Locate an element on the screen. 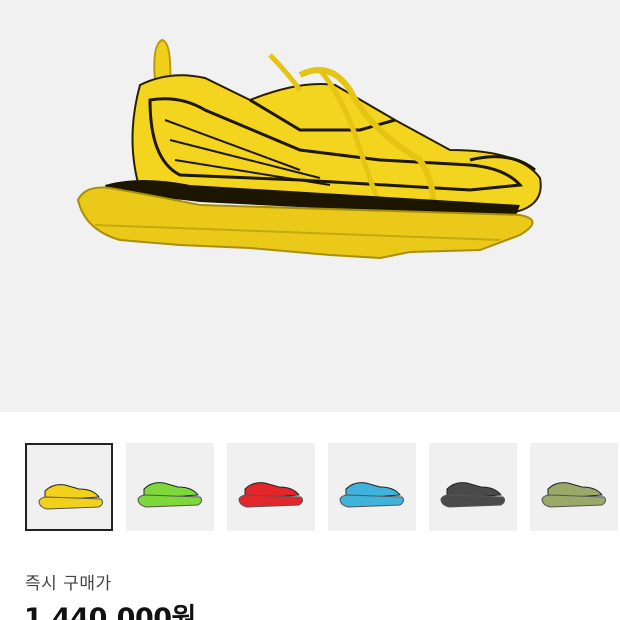  sneaker-yellow-icon is located at coordinates (71, 497).